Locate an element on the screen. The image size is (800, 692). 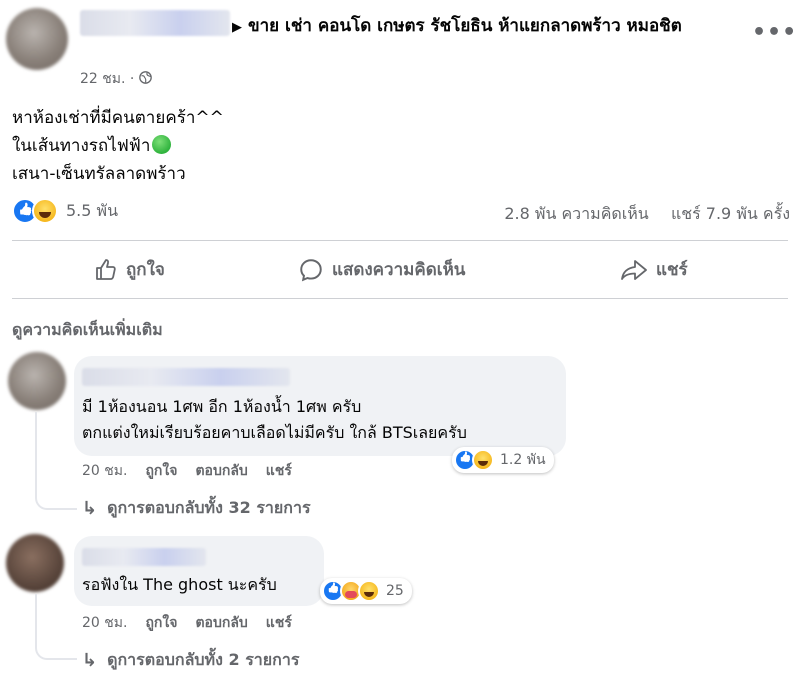
comment-button: แสดงความคิดเห็น is located at coordinates (381, 269).